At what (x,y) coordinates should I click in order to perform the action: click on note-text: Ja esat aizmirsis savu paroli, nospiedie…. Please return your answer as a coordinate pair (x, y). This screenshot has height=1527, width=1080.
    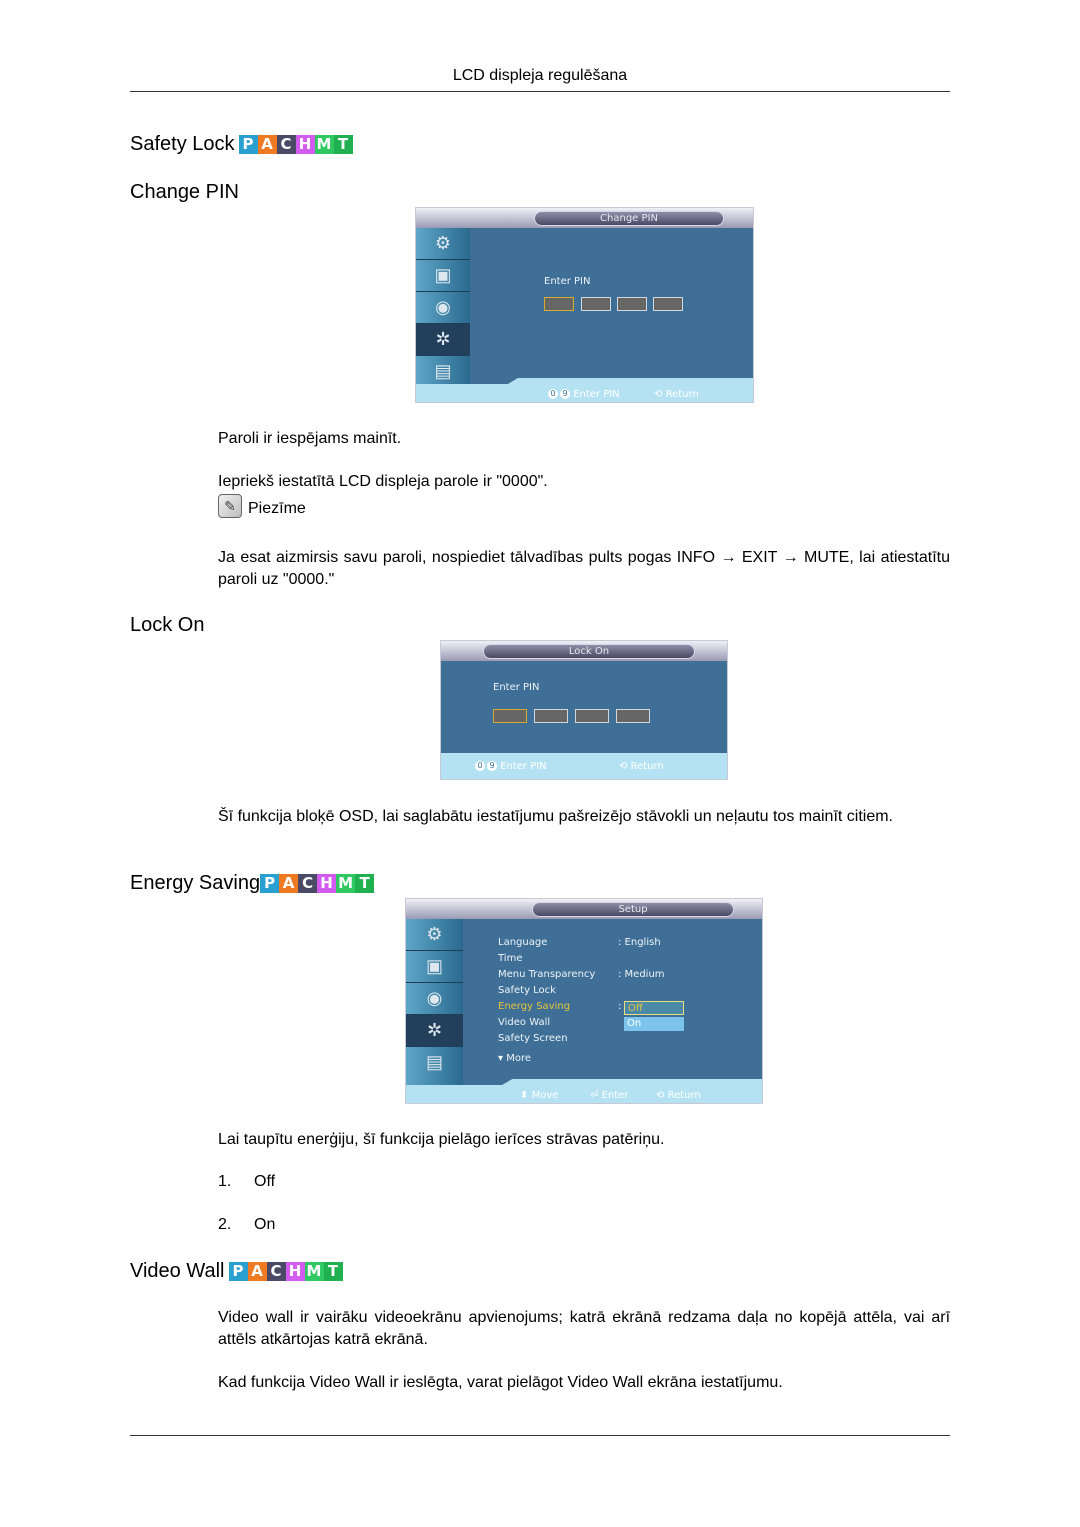
    Looking at the image, I should click on (584, 568).